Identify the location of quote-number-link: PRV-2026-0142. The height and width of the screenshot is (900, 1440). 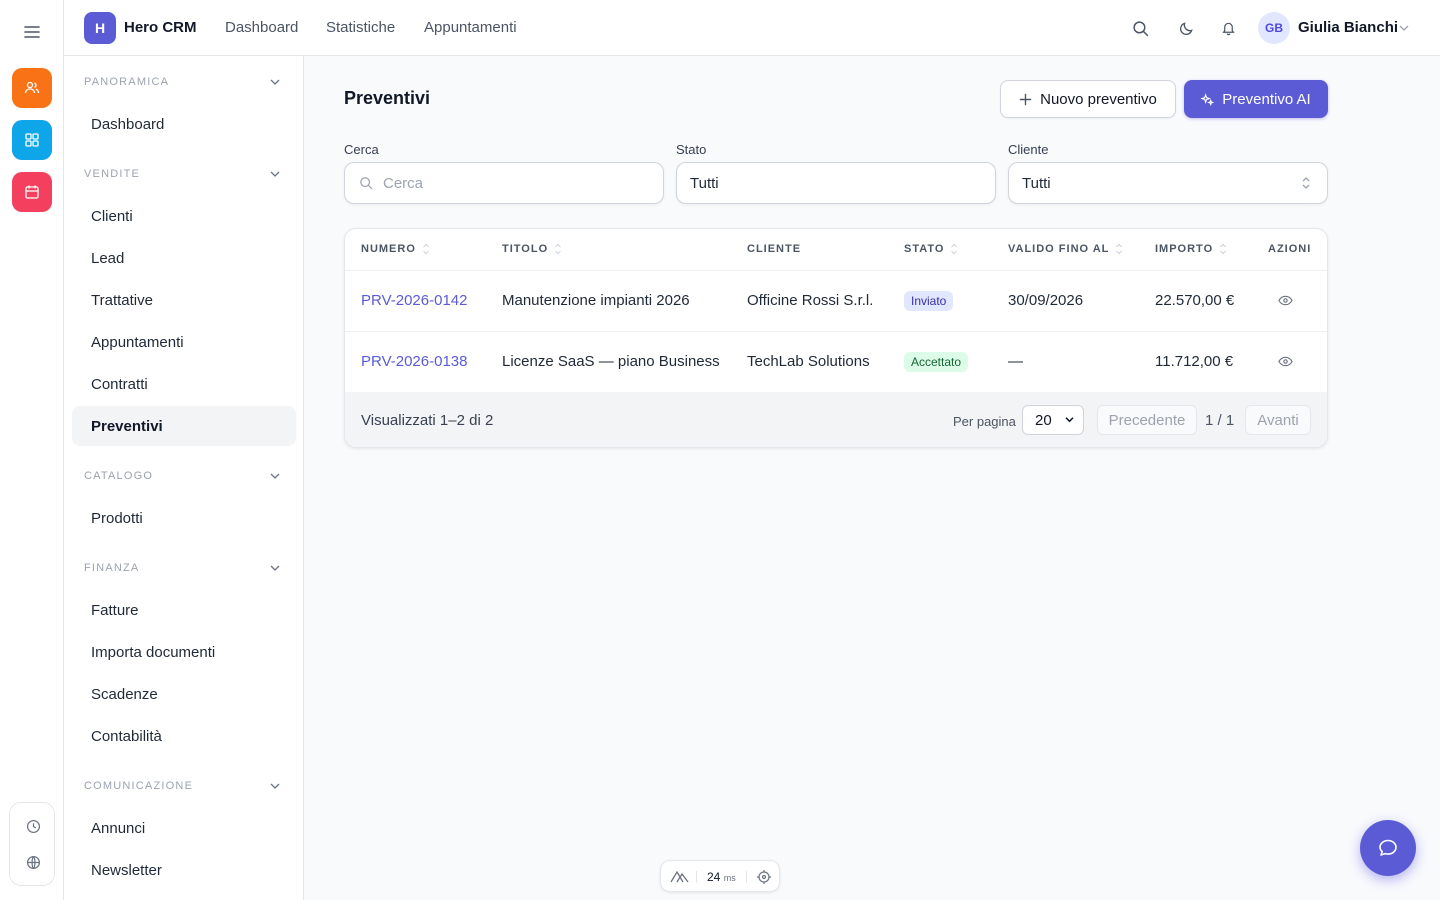
(414, 300).